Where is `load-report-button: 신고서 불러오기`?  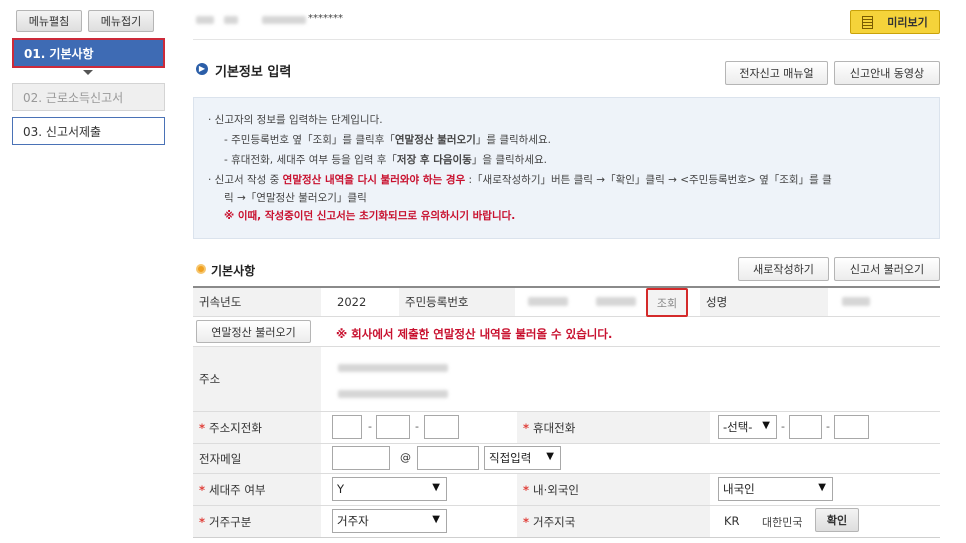
load-report-button: 신고서 불러오기 is located at coordinates (887, 269).